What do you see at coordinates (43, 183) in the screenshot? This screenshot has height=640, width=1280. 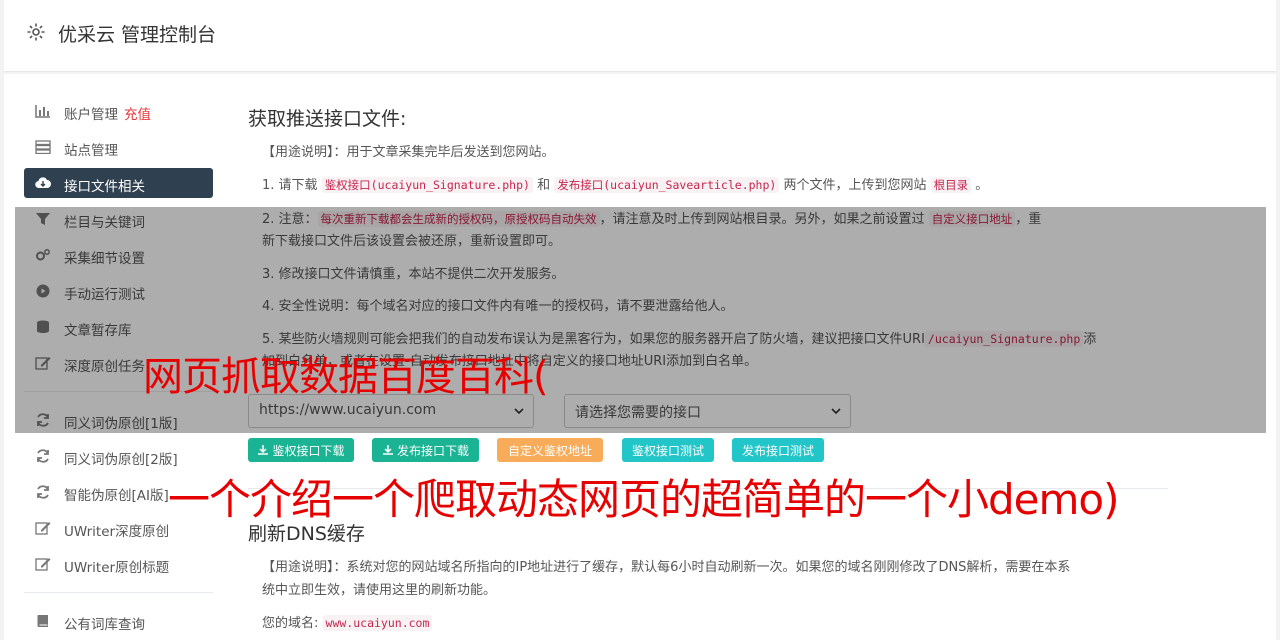 I see `cloud-download-icon` at bounding box center [43, 183].